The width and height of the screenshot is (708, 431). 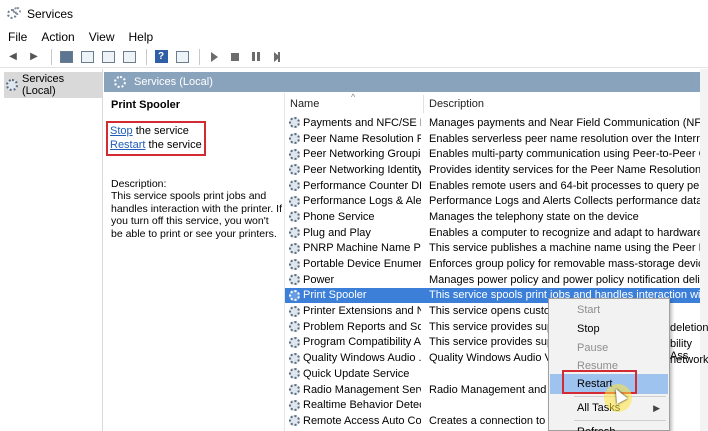 What do you see at coordinates (423, 104) in the screenshot?
I see `column-divider` at bounding box center [423, 104].